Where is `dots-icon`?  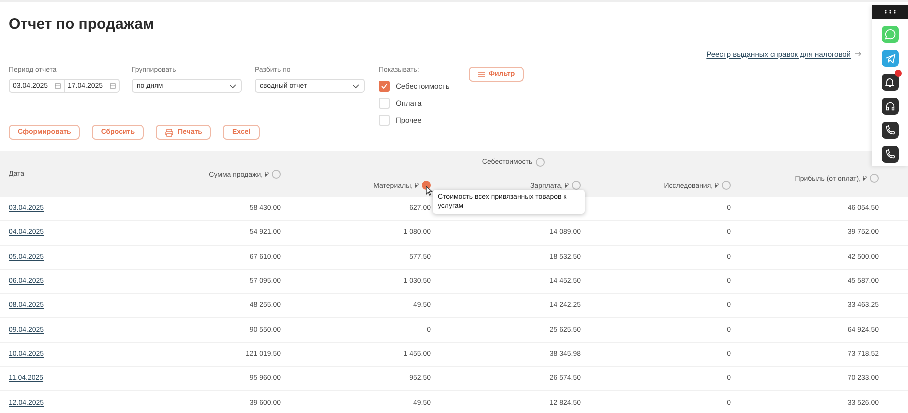 dots-icon is located at coordinates (890, 12).